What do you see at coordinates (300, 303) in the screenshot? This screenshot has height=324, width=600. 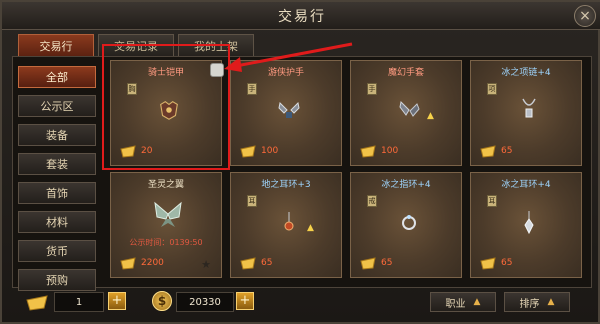 I see `bottom-bar: 1 + $ 20330 + 职业 ▲ 排序 ▲` at bounding box center [300, 303].